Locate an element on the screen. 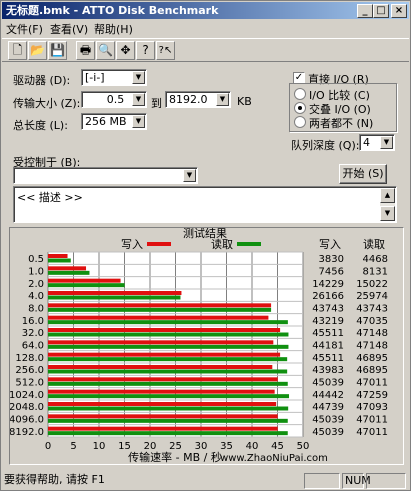  write-value: 43983 is located at coordinates (328, 370).